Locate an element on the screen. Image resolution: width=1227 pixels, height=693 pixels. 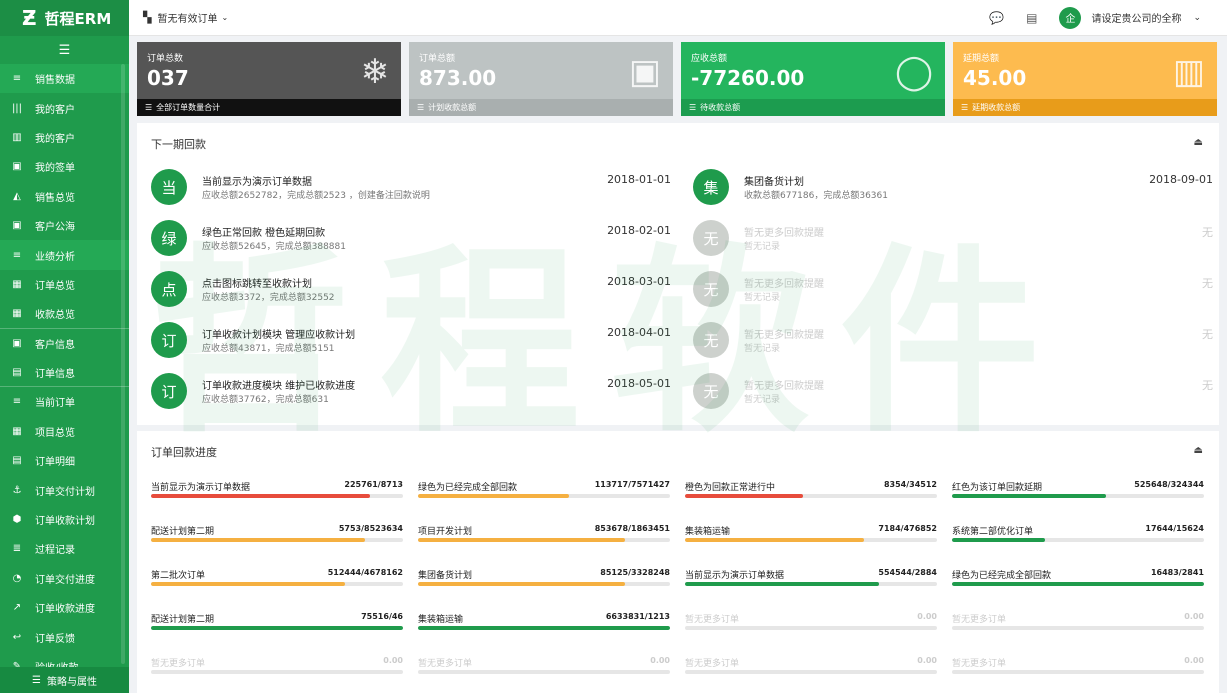
progress-item: 集团备货计划 85125/3328248 is located at coordinates (544, 583).